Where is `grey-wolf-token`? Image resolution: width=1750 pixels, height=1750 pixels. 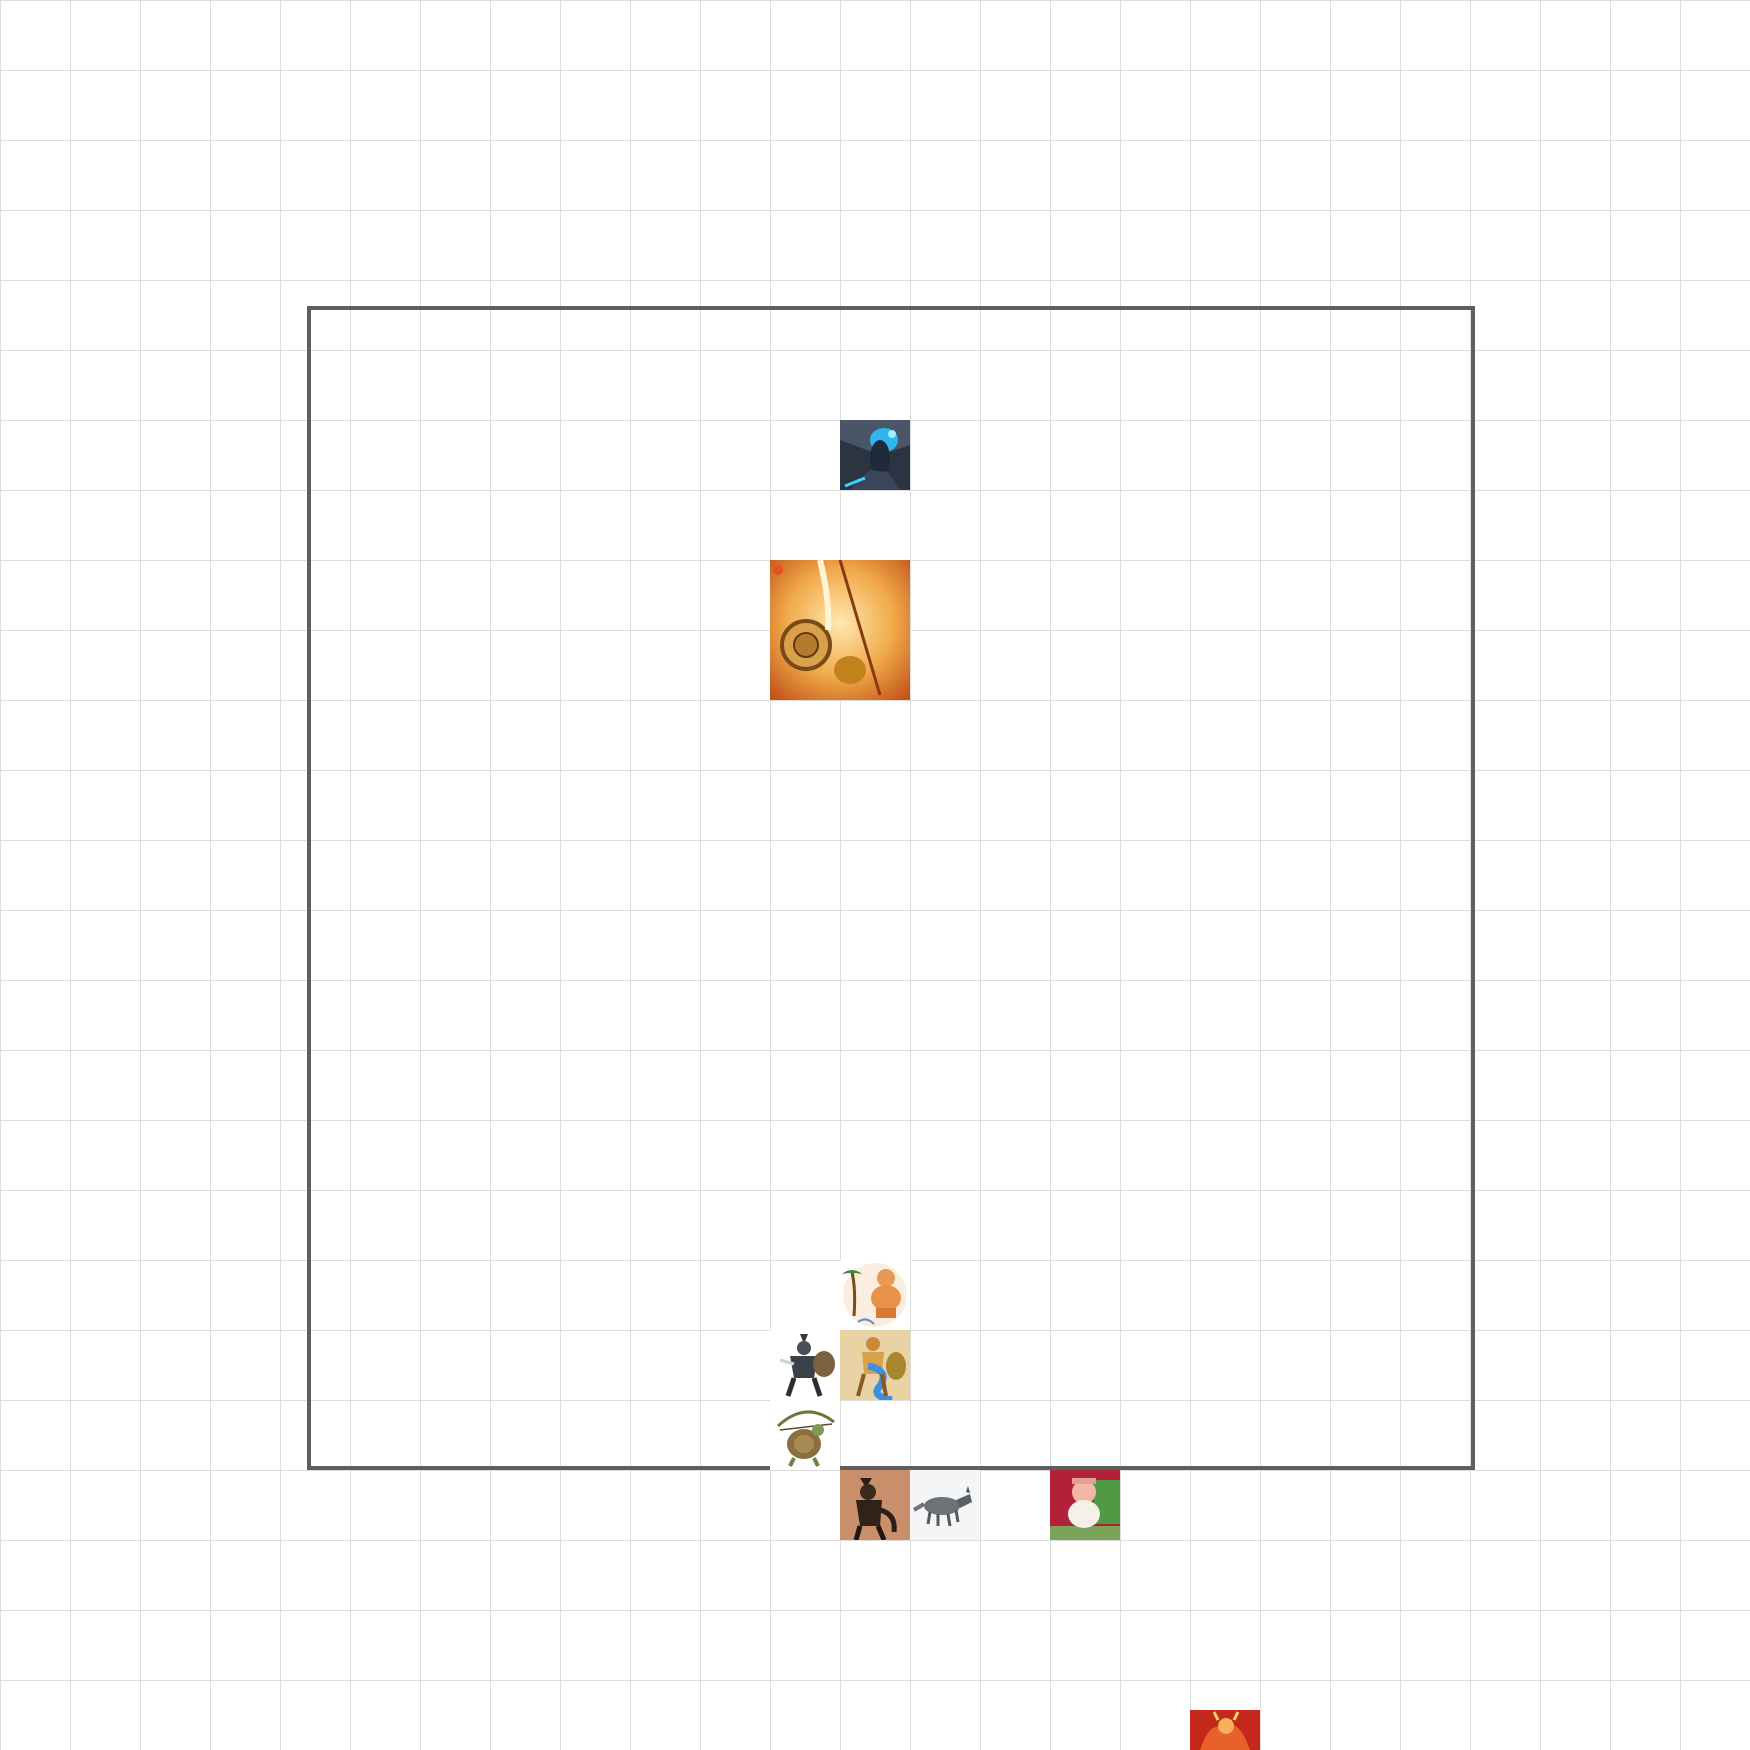
grey-wolf-token is located at coordinates (945, 1505).